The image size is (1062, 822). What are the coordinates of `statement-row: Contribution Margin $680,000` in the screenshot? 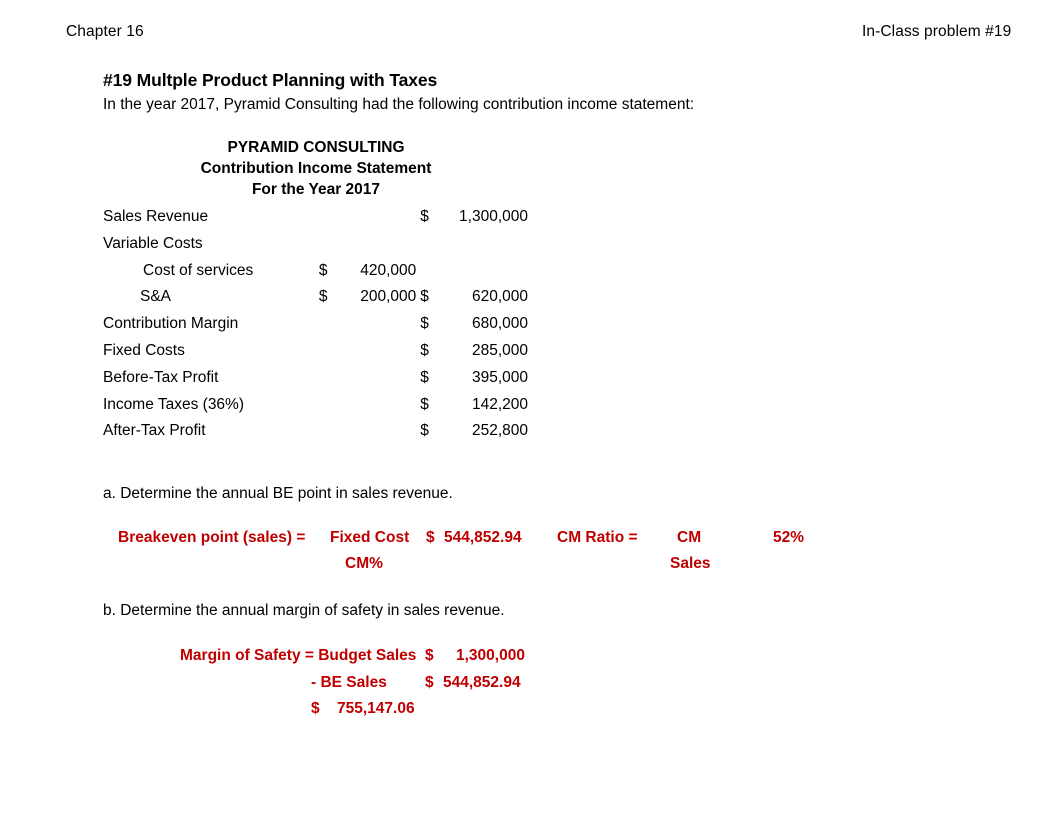 It's located at (315, 324).